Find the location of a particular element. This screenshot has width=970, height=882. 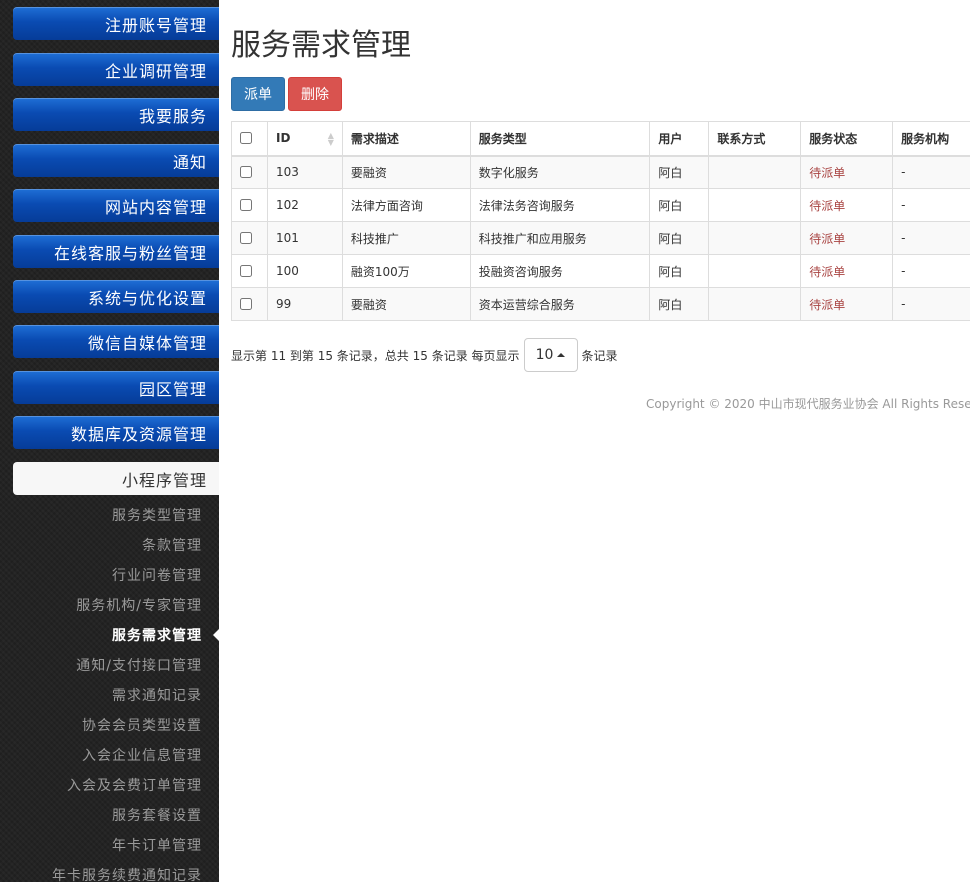

cell-type: 数字化服务 is located at coordinates (560, 172).